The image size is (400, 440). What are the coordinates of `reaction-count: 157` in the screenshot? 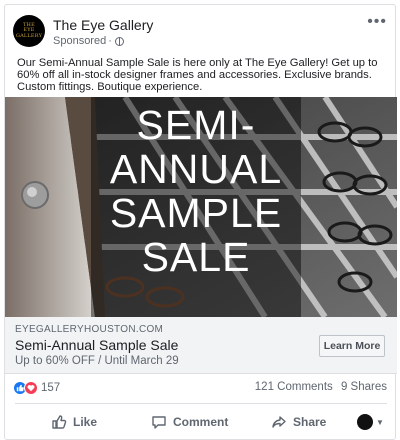 It's located at (51, 388).